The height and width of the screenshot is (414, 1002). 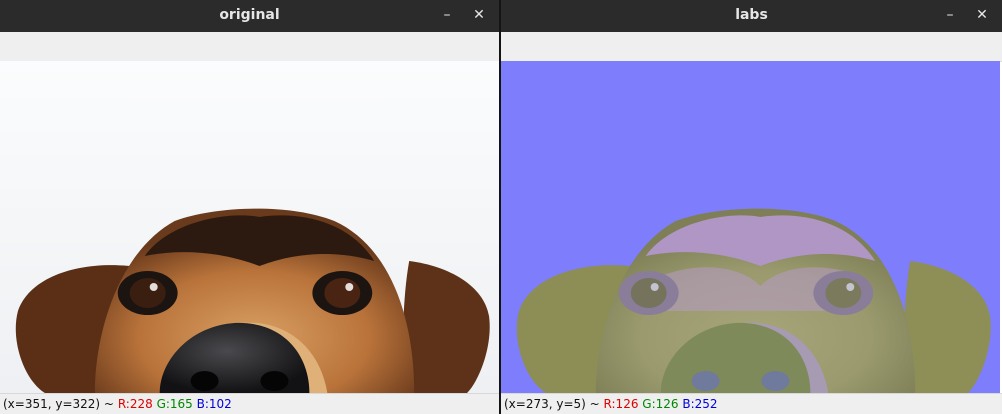 What do you see at coordinates (249, 403) in the screenshot?
I see `status-bar: (x=351, y=322) ~ R:228 G:165 B:102` at bounding box center [249, 403].